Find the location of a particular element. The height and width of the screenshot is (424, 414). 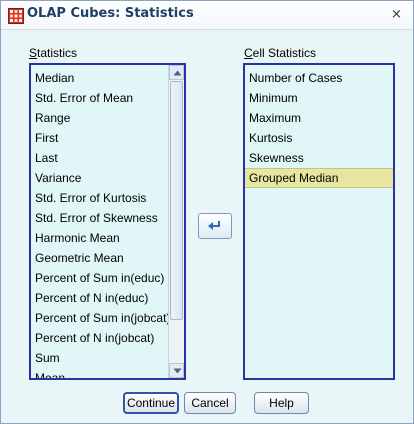

statistics-label: Statistics is located at coordinates (53, 53).